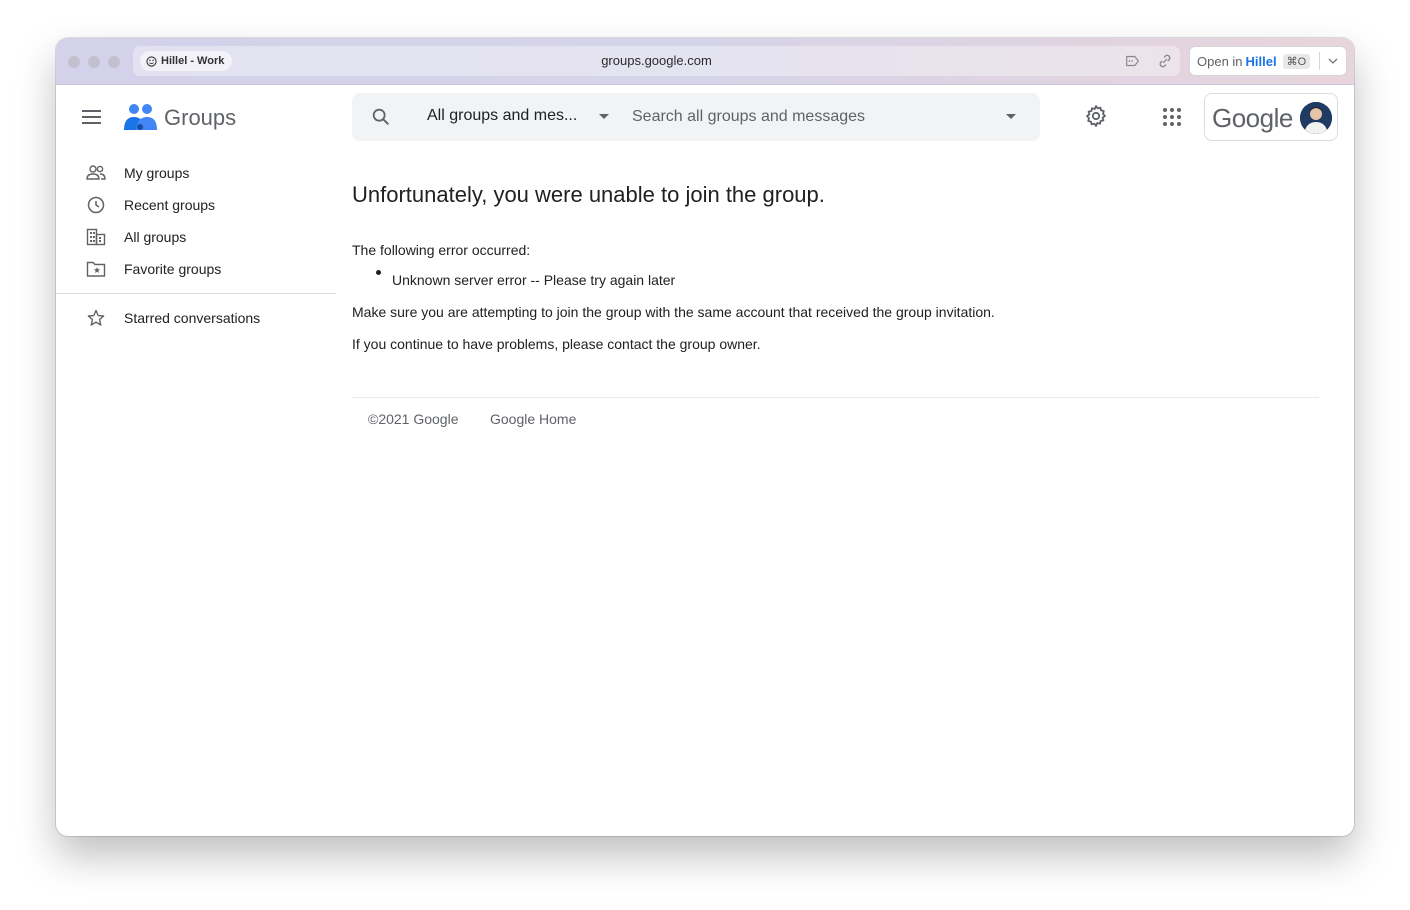  I want to click on account-button: Google, so click(1271, 117).